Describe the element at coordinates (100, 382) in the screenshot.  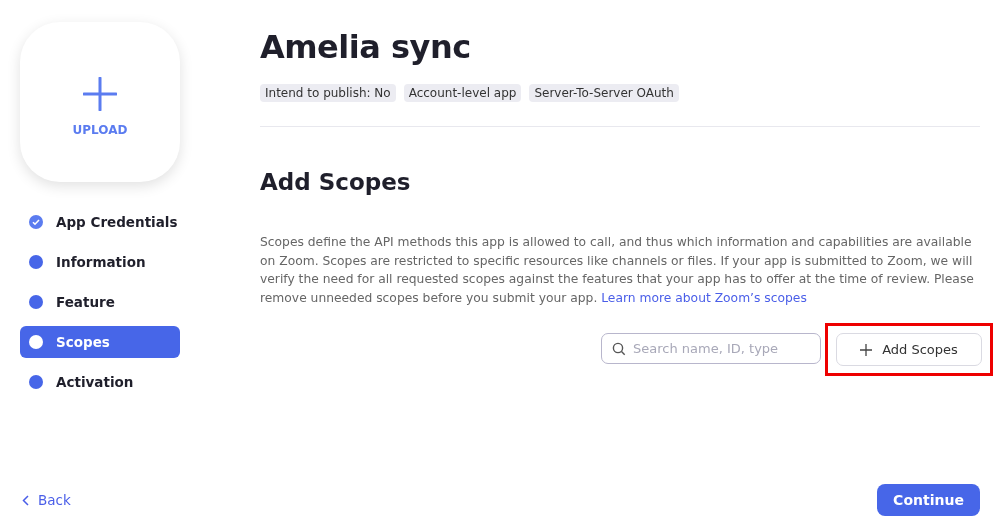
I see `step-item: Activation` at that location.